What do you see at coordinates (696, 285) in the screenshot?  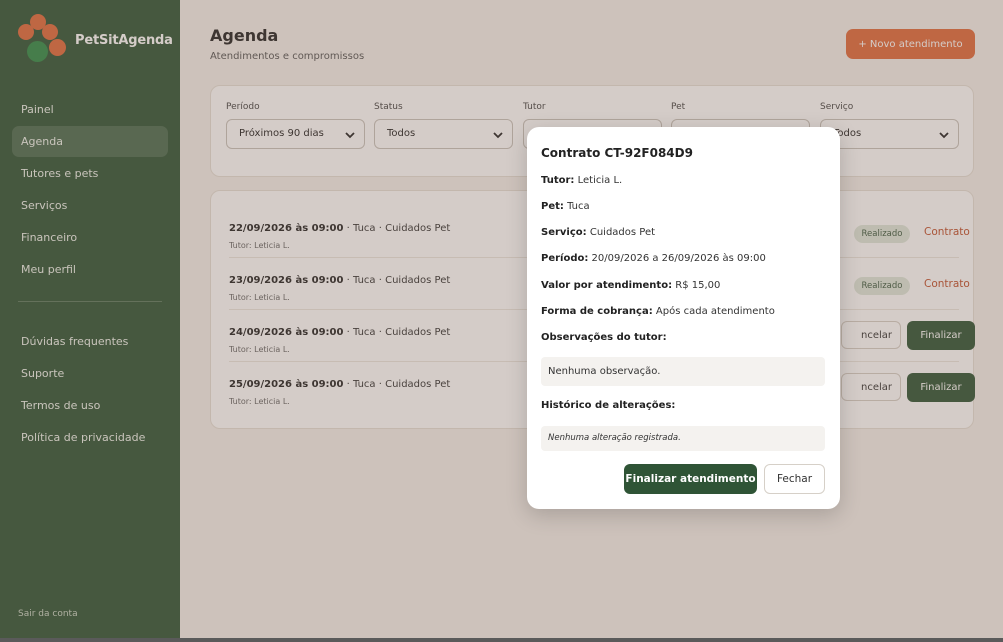 I see `field-value: R$ 15,00` at bounding box center [696, 285].